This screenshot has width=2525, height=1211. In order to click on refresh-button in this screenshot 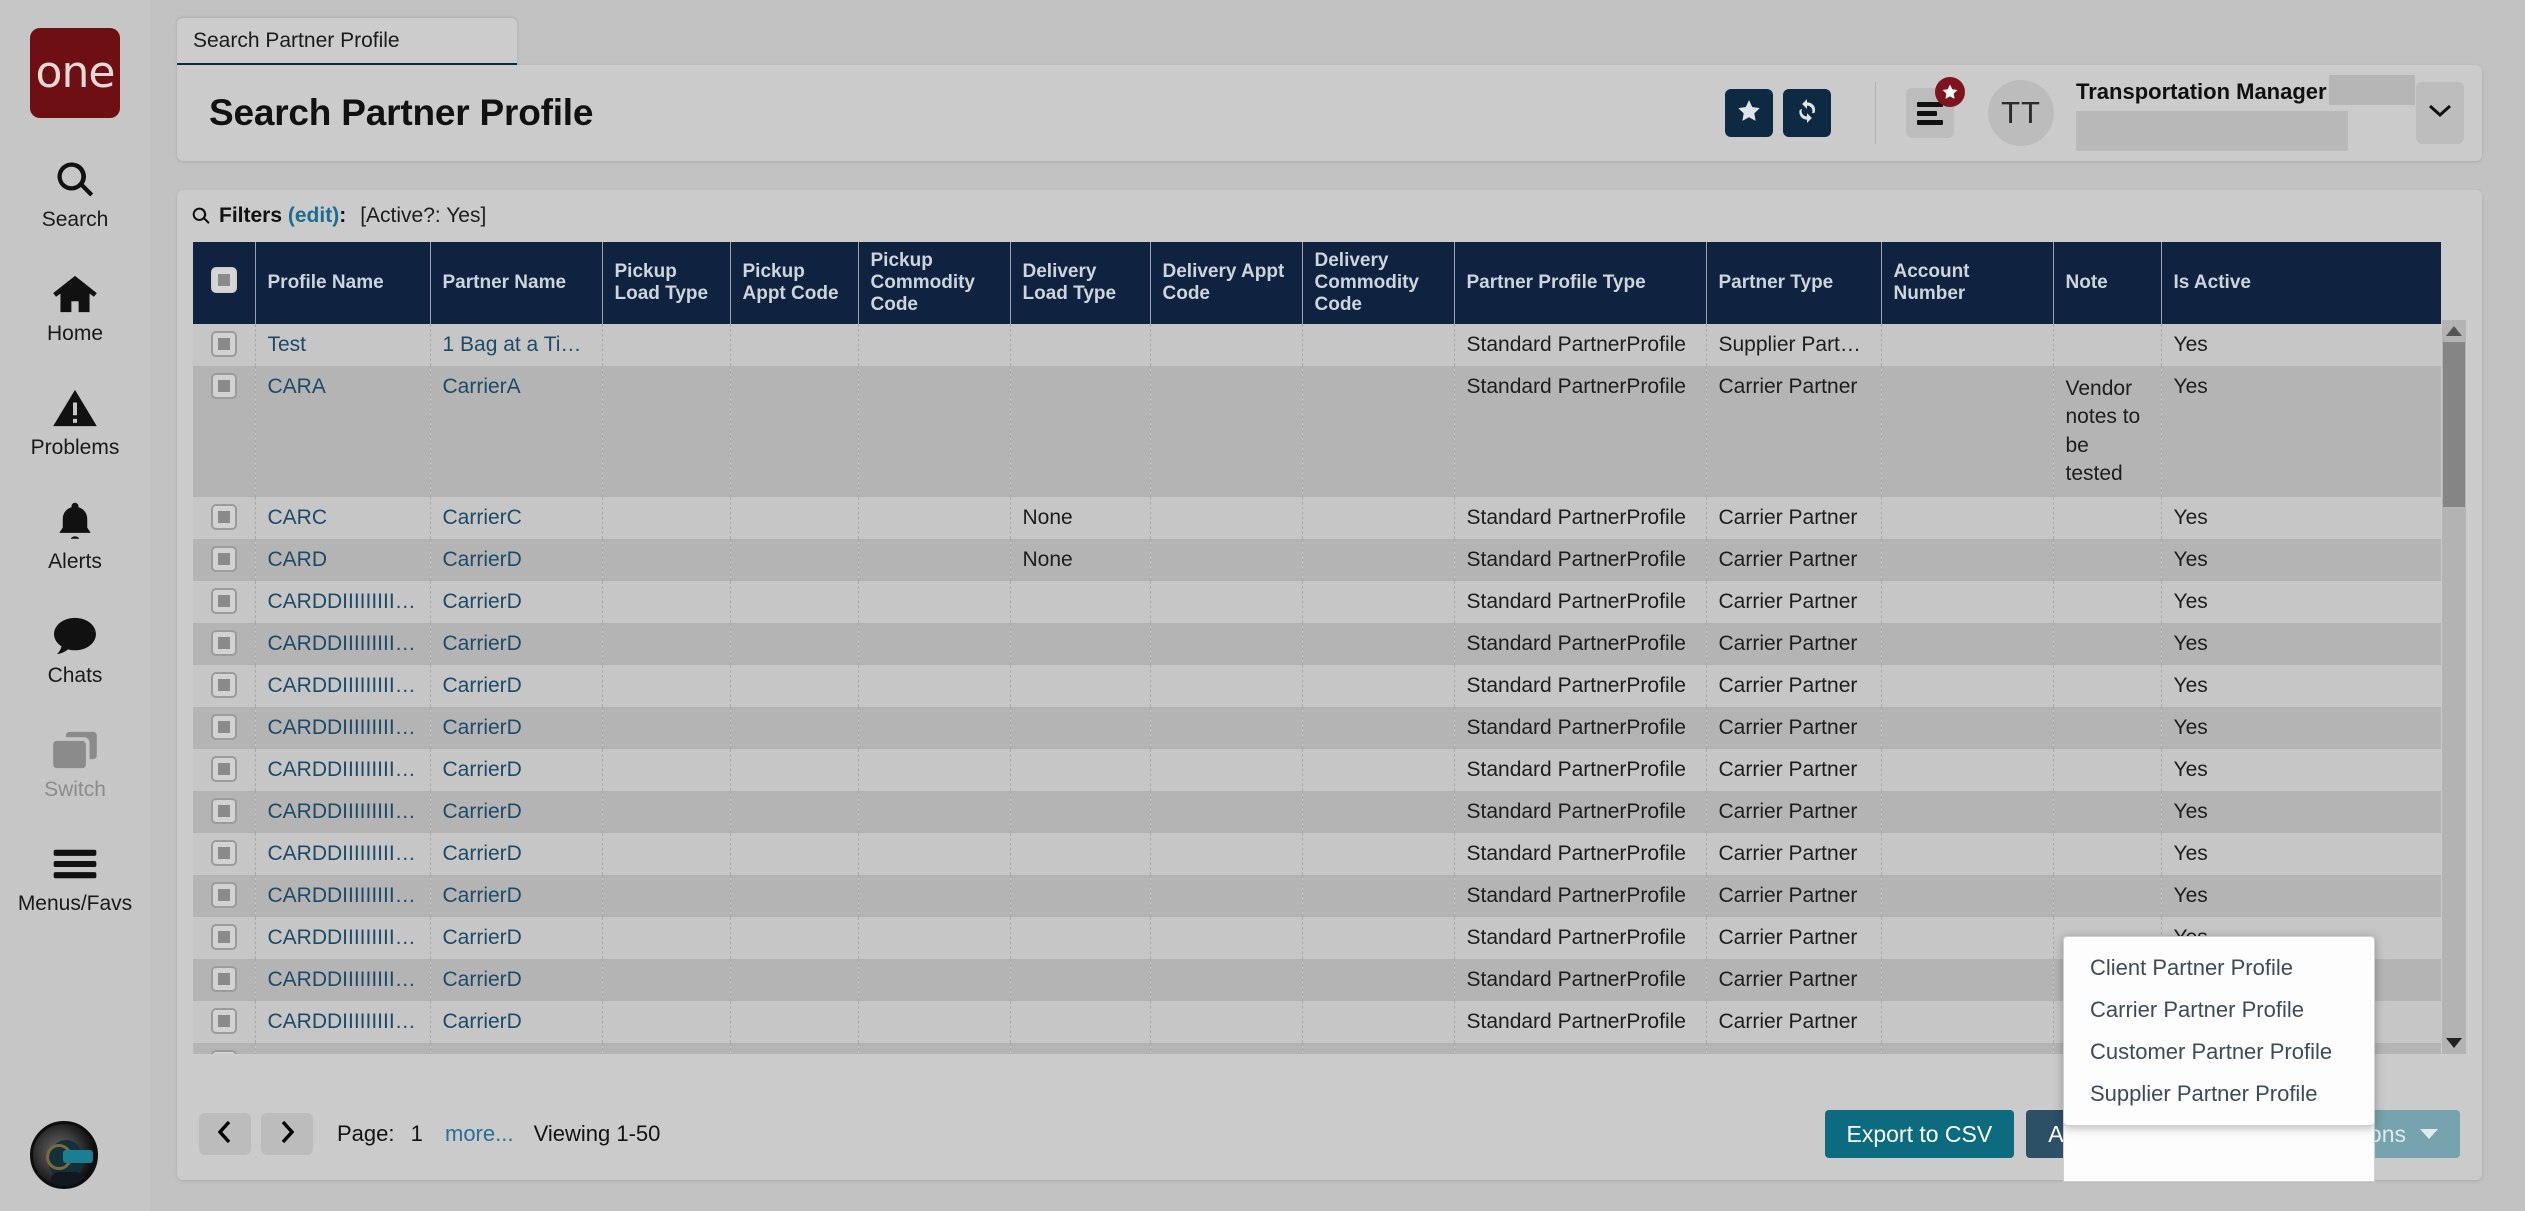, I will do `click(1807, 113)`.